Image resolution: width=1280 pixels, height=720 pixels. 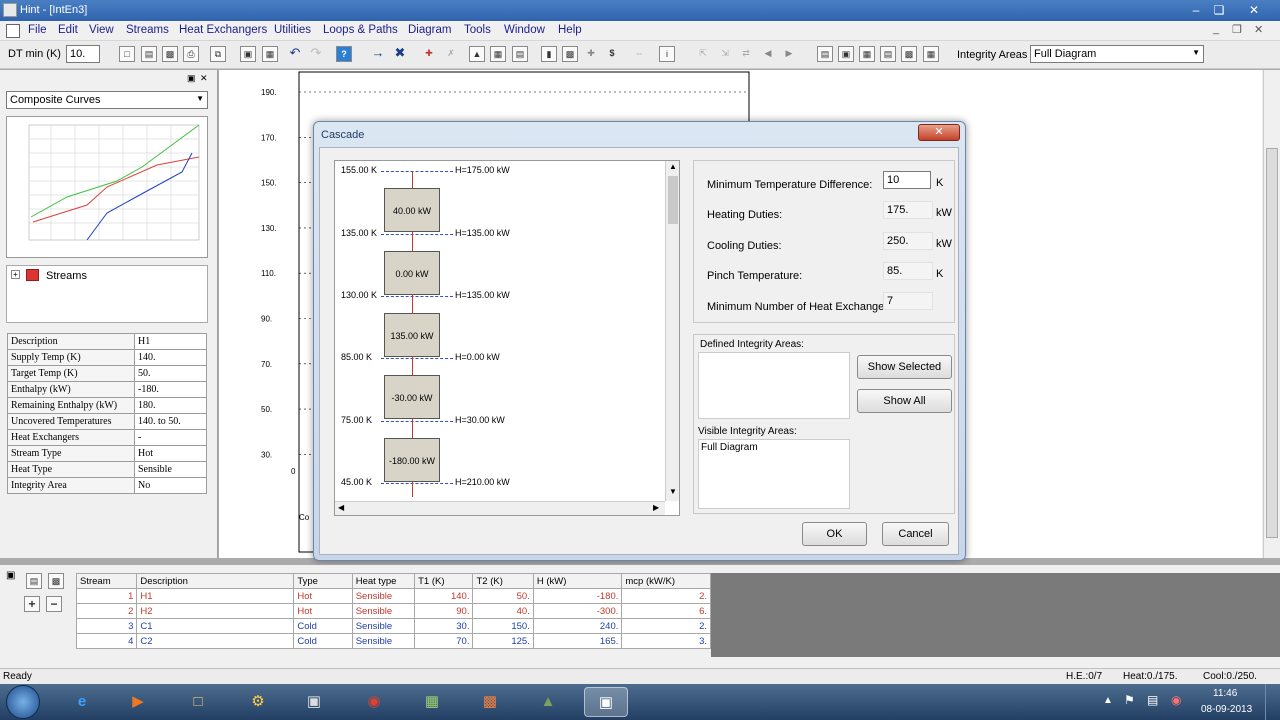 What do you see at coordinates (503, 641) in the screenshot?
I see `table-cell: 125.` at bounding box center [503, 641].